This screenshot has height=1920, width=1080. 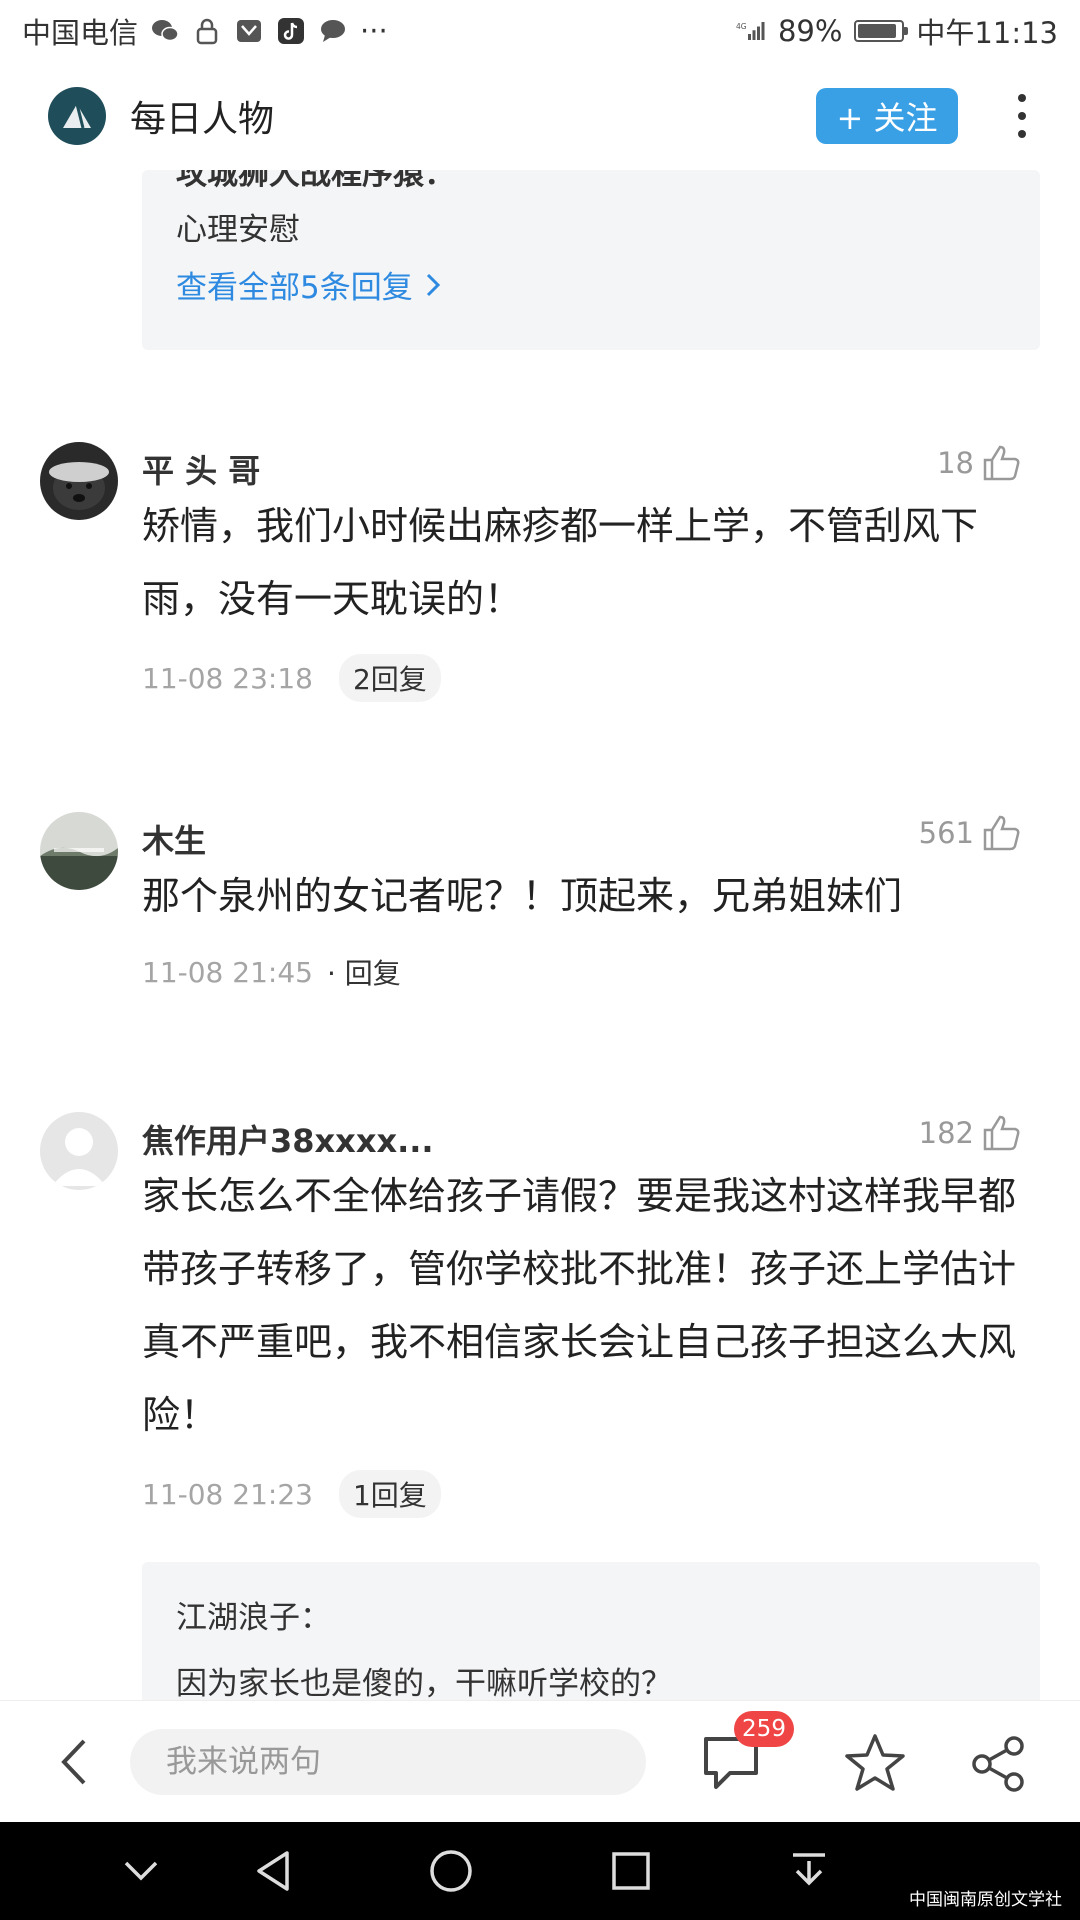 What do you see at coordinates (165, 31) in the screenshot?
I see `wechat-icon` at bounding box center [165, 31].